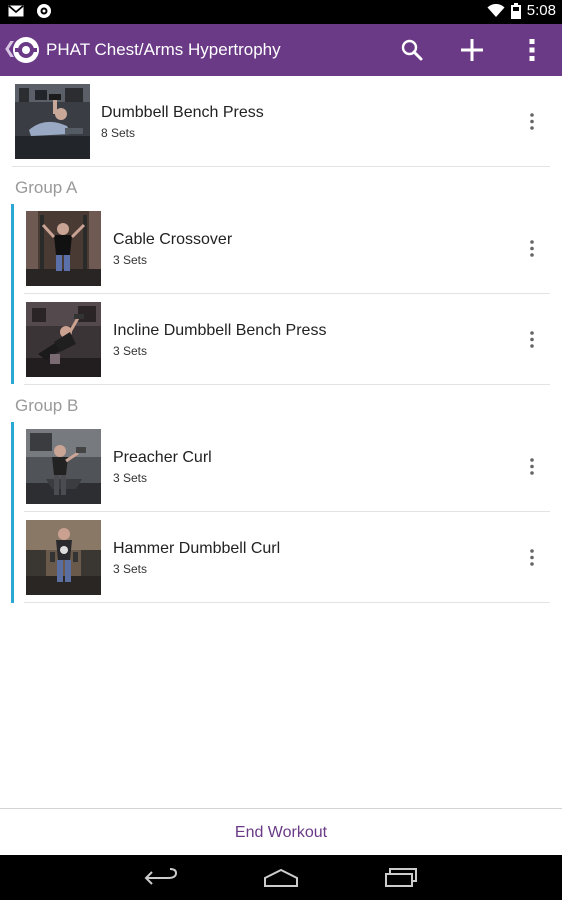 The width and height of the screenshot is (562, 900). I want to click on wifi-icon, so click(496, 10).